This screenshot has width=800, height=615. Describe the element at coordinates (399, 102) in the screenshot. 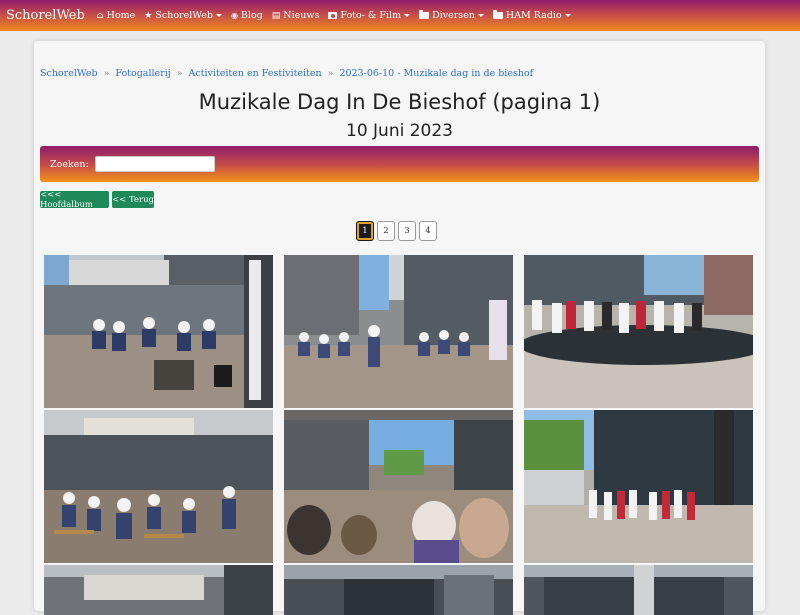

I see `page-title: Muzikale Dag In De Bieshof (pagina 1)` at that location.